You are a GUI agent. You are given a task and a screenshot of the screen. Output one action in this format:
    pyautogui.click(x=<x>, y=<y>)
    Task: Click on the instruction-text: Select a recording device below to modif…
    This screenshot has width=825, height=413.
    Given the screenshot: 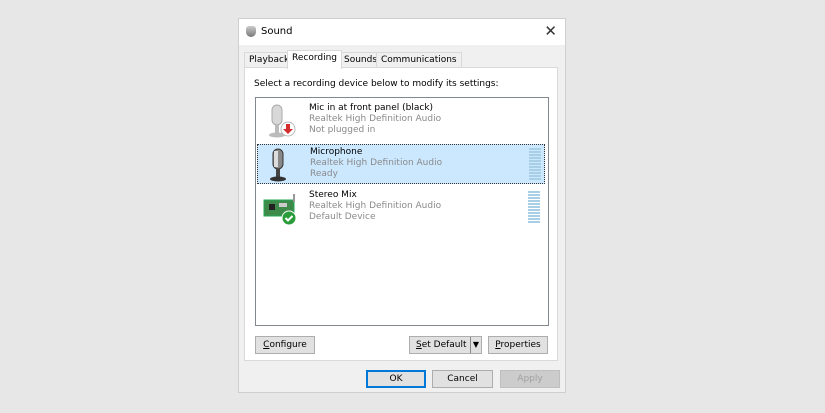 What is the action you would take?
    pyautogui.click(x=376, y=84)
    